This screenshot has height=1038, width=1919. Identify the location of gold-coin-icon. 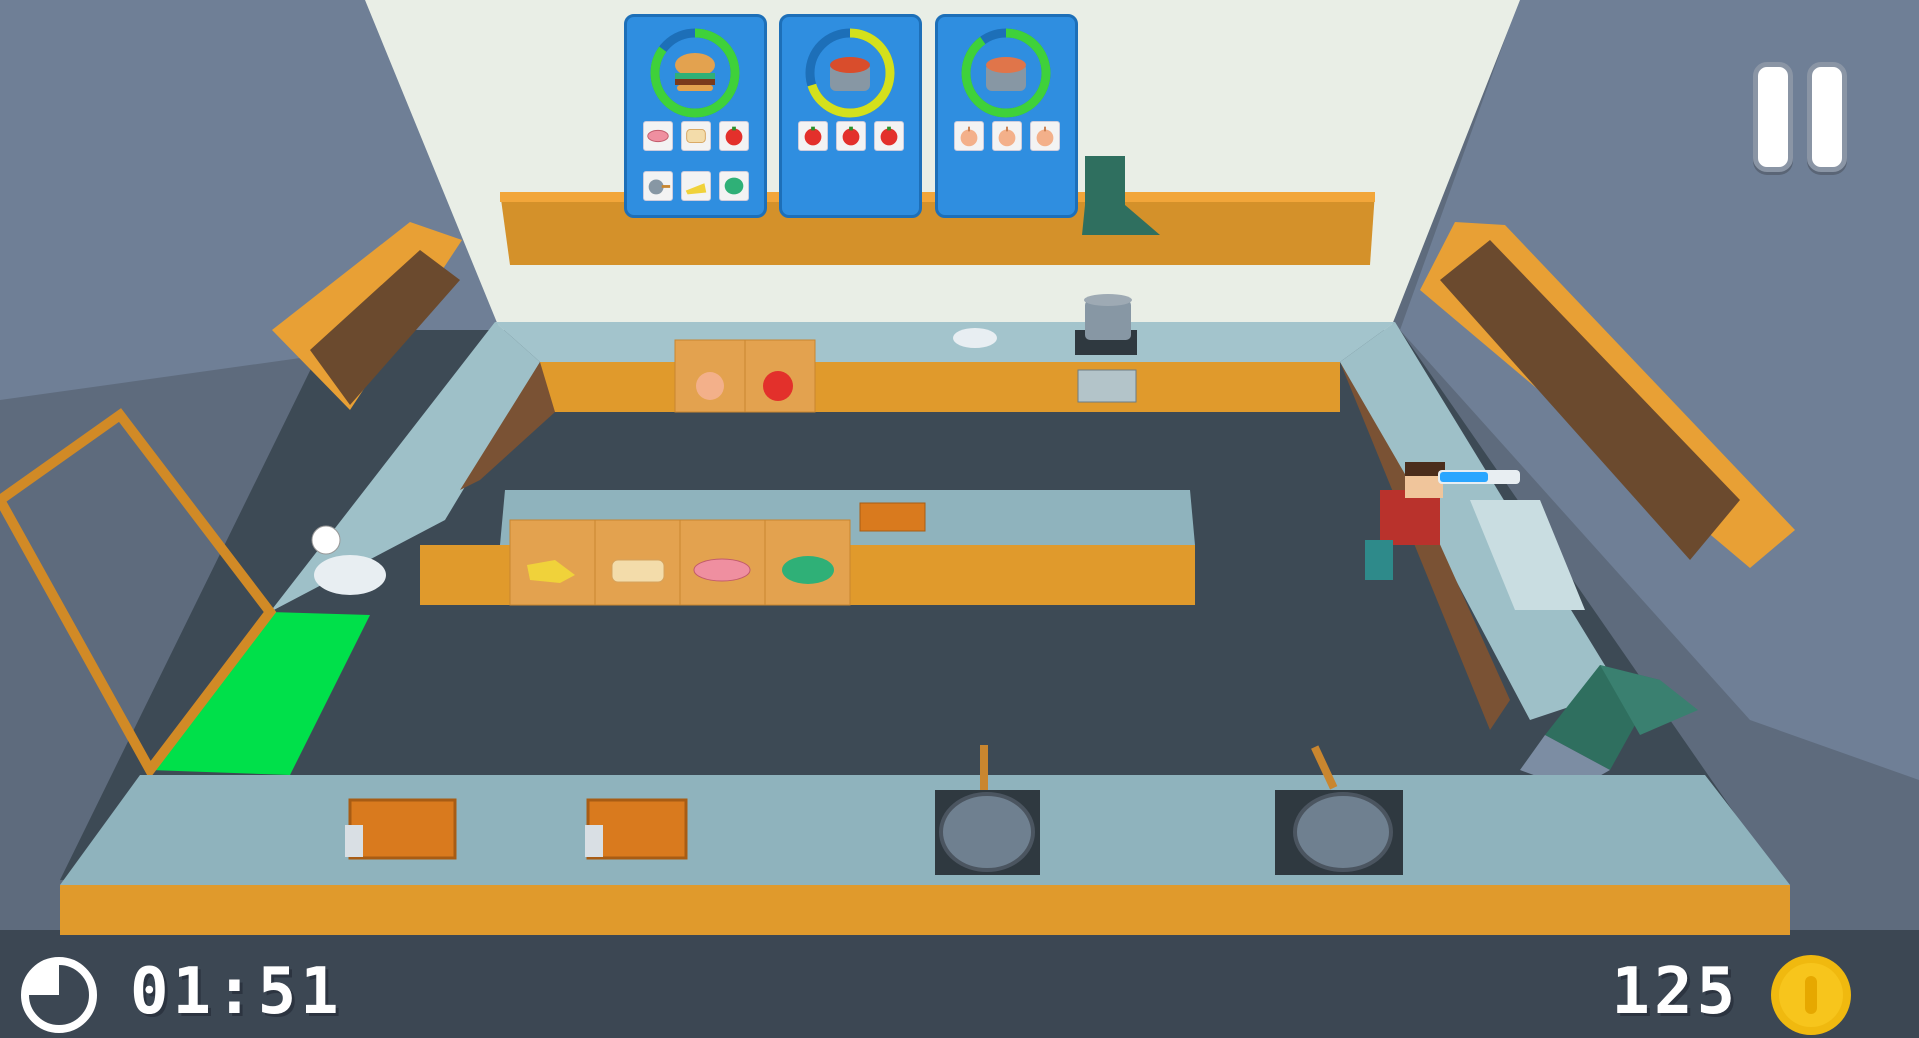
(1811, 995).